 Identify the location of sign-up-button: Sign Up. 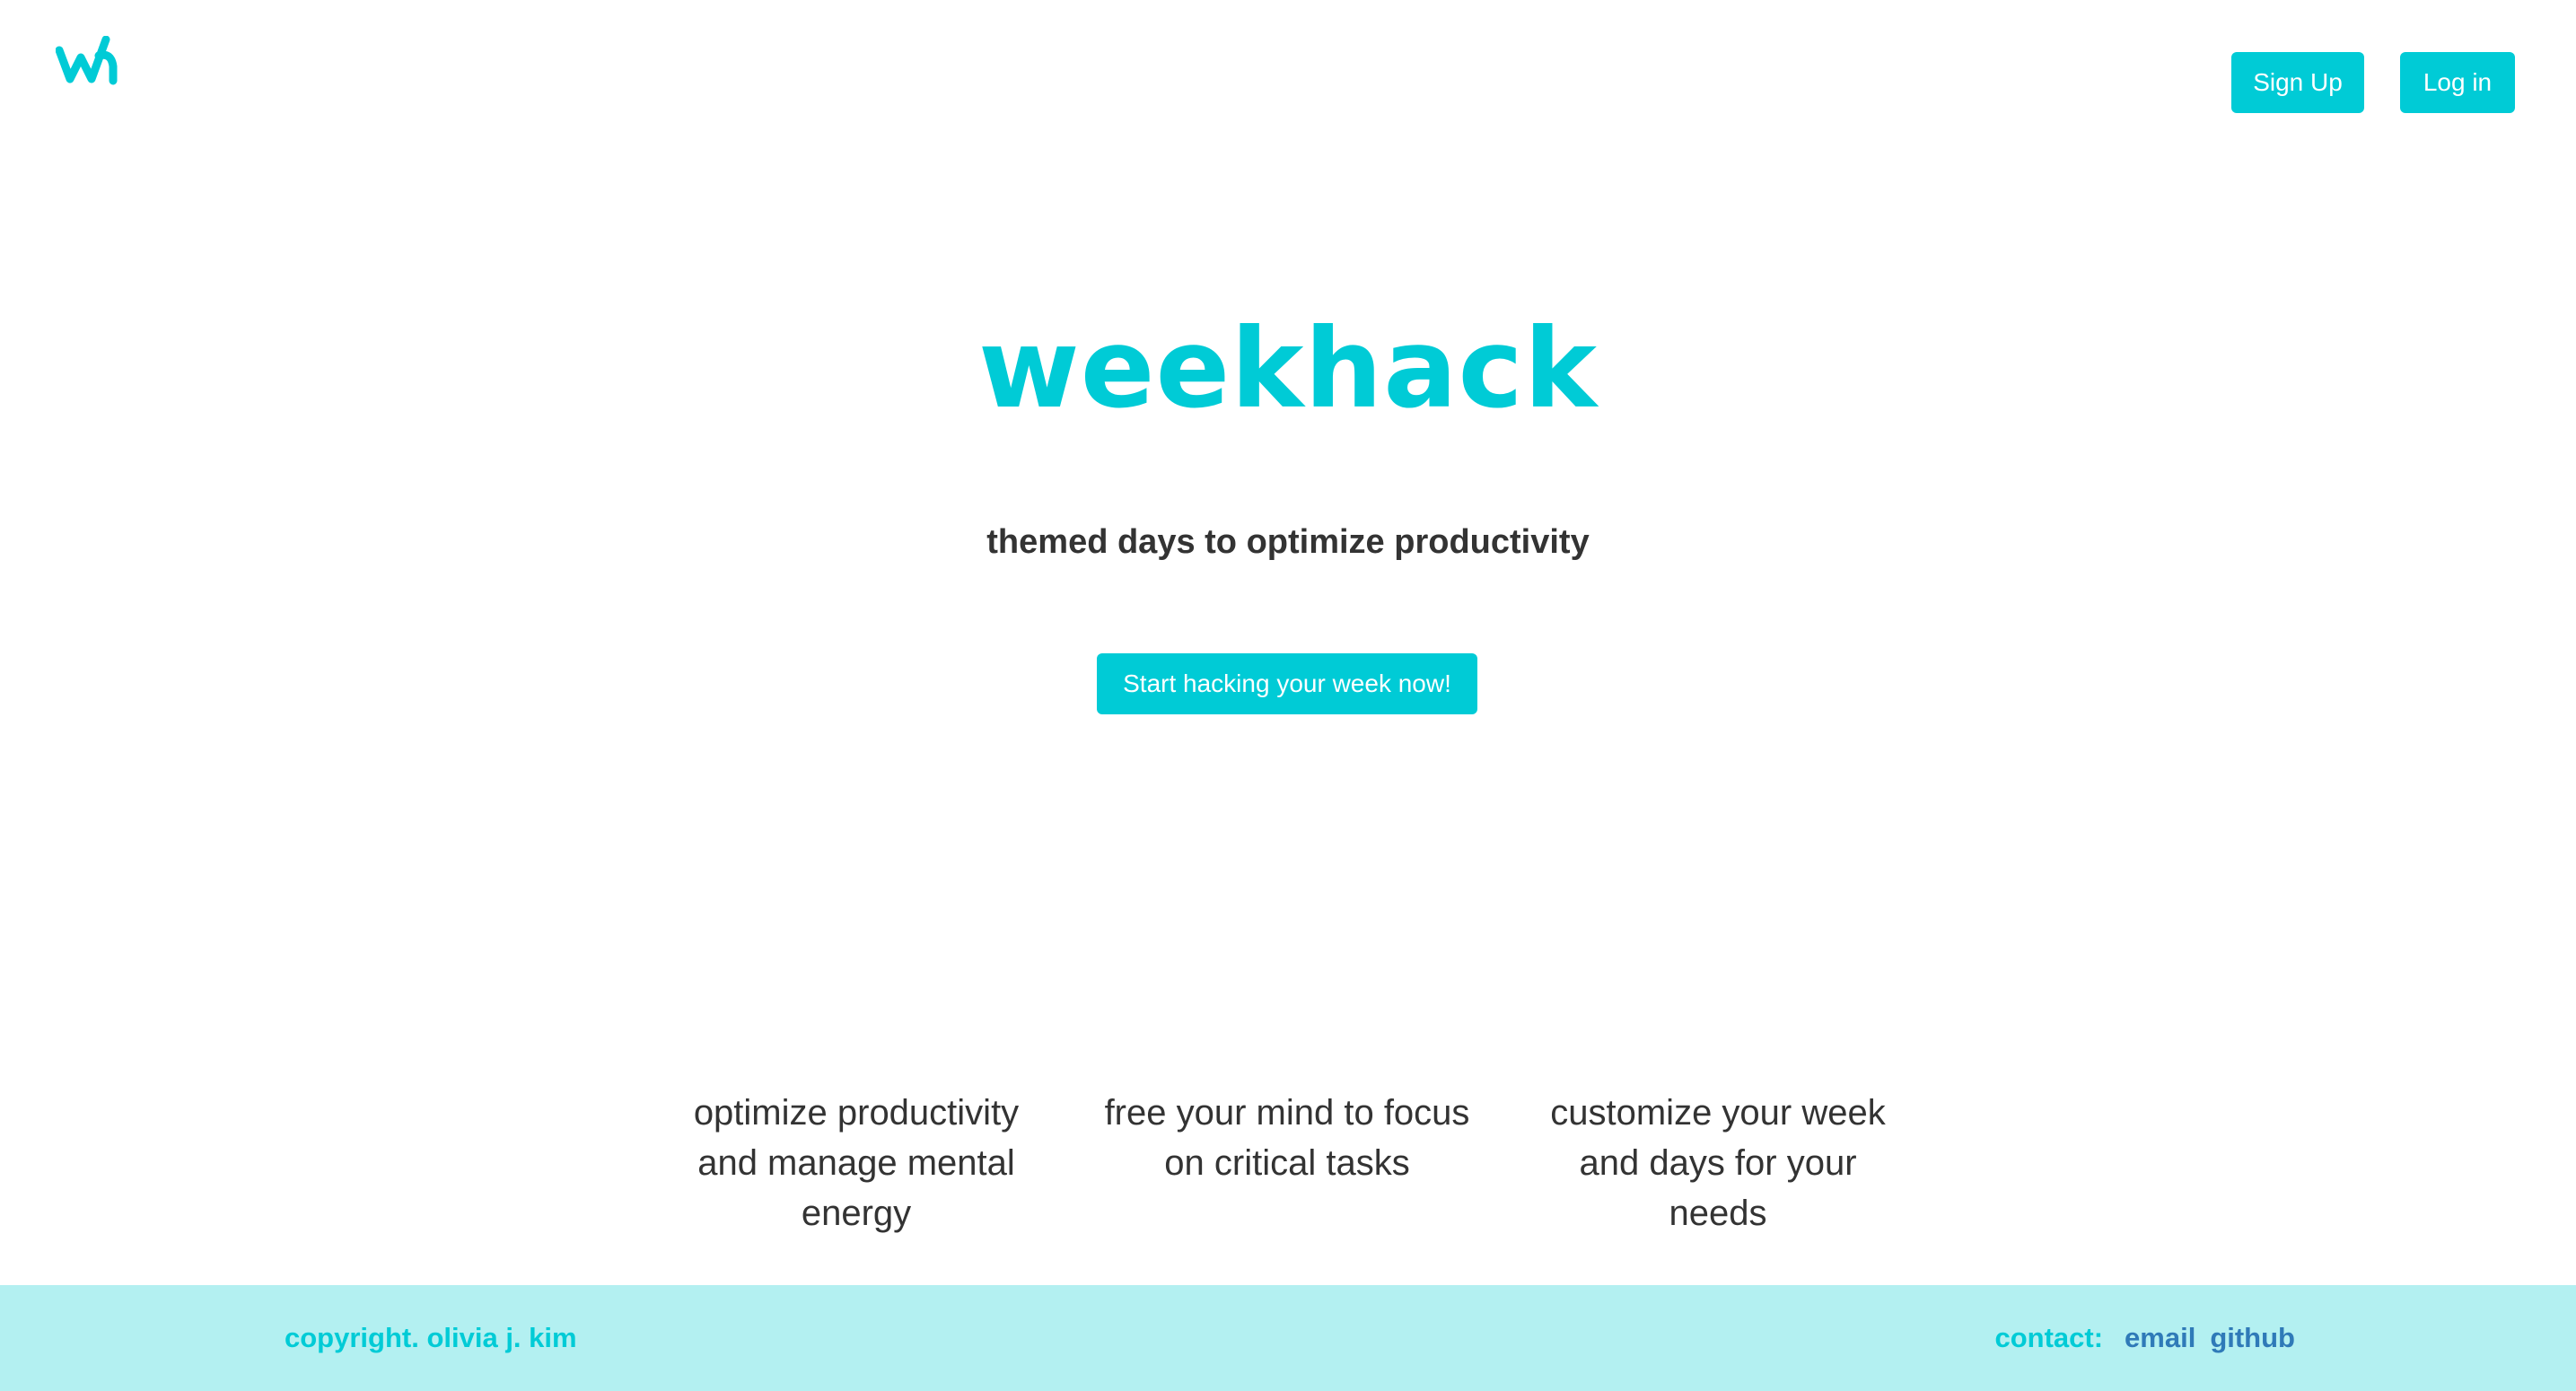
(2297, 82).